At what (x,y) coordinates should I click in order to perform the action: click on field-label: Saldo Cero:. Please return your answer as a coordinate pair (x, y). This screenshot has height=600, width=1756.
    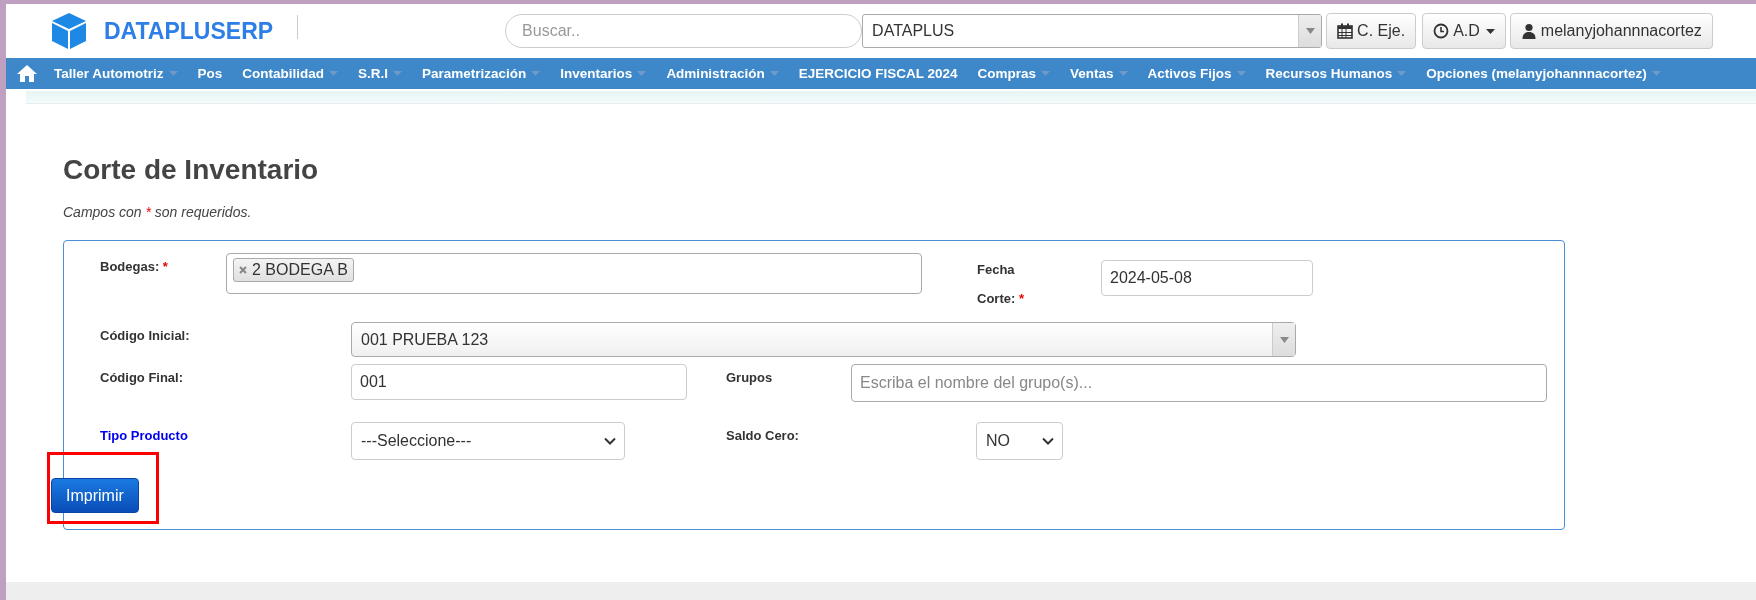
    Looking at the image, I should click on (763, 436).